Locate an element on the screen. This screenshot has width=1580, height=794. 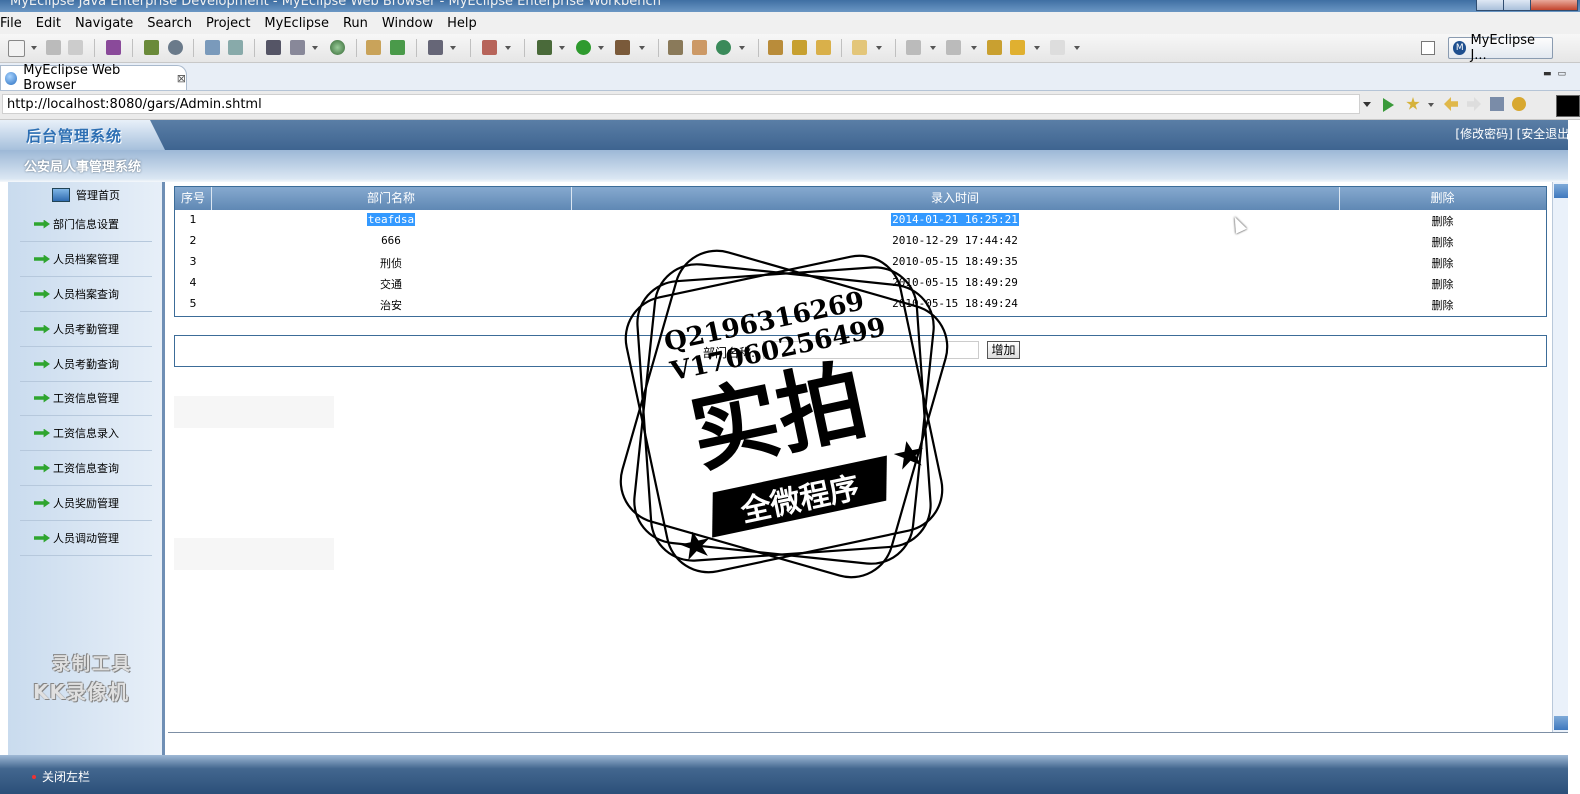
menu-run: Run is located at coordinates (355, 23).